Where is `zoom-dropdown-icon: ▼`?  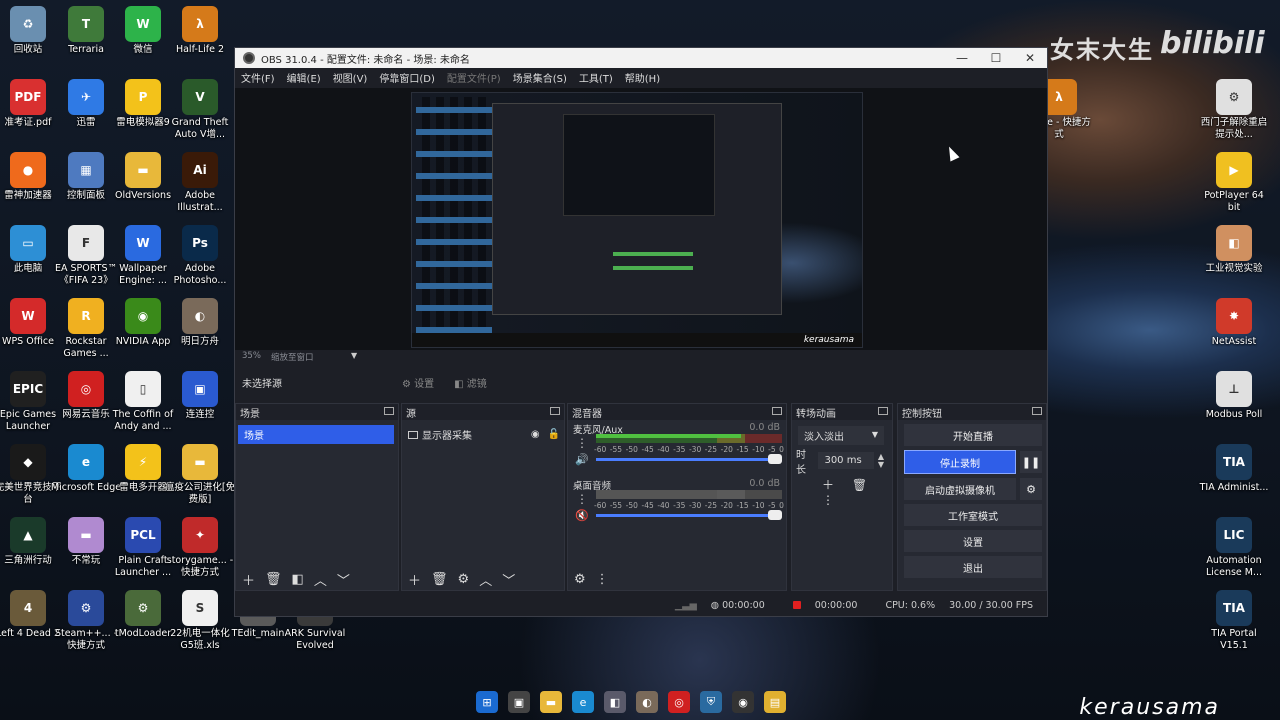
zoom-dropdown-icon: ▼ is located at coordinates (354, 355).